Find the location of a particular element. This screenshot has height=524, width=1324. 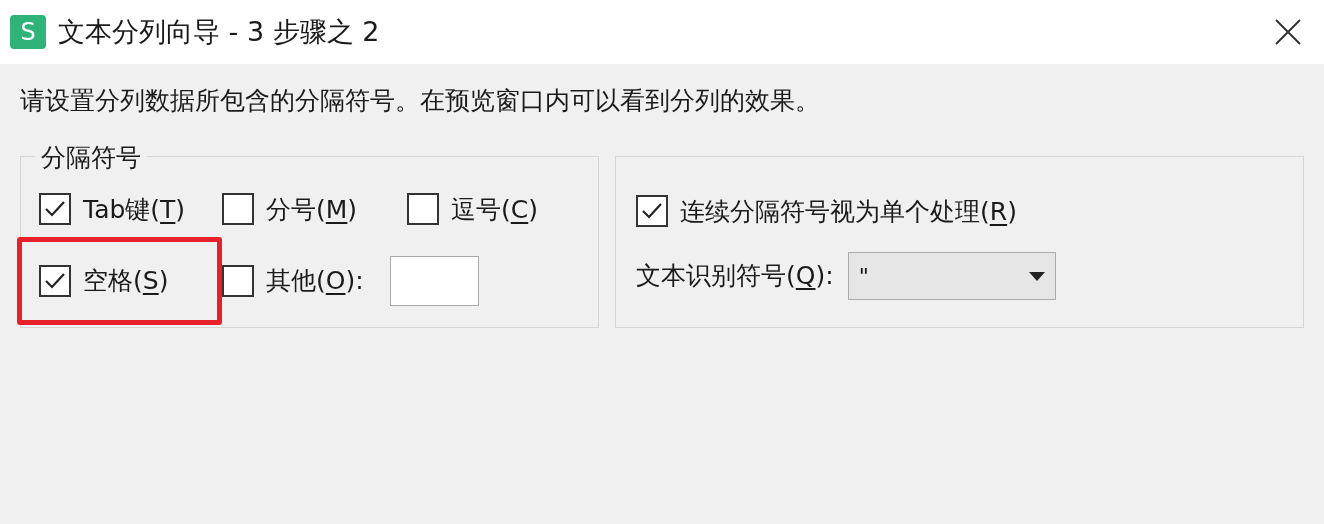

dropdown-value: " is located at coordinates (863, 276).